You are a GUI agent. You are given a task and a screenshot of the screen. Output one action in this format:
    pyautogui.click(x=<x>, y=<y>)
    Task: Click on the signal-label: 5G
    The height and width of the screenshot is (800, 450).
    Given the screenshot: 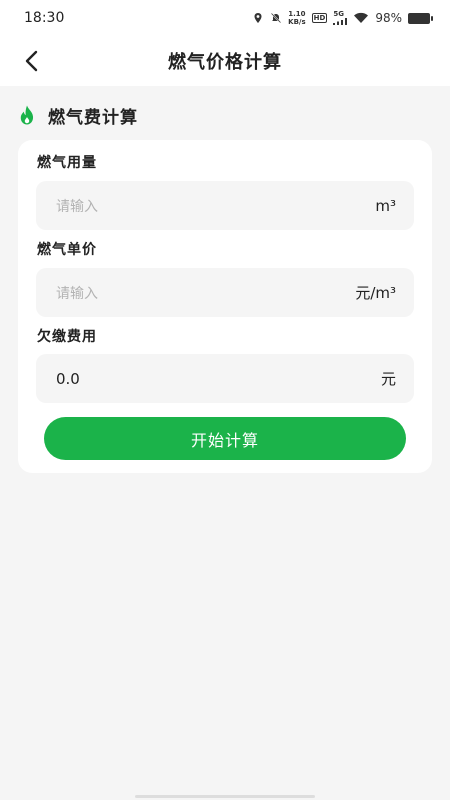 What is the action you would take?
    pyautogui.click(x=338, y=14)
    